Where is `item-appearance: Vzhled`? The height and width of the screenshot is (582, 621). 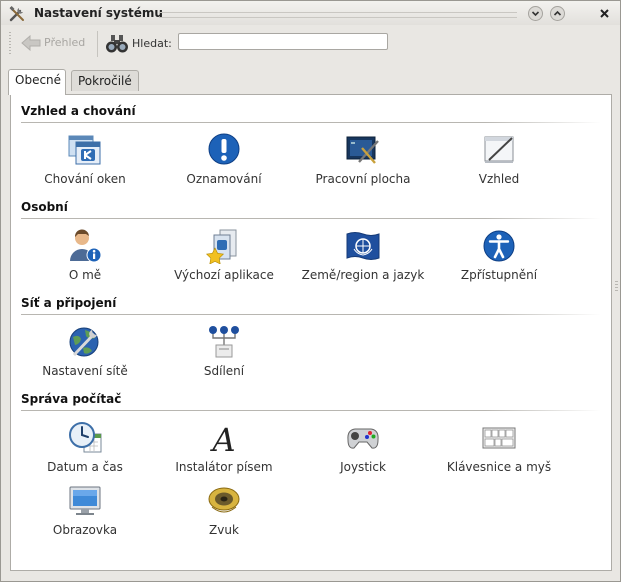
item-appearance: Vzhled is located at coordinates (499, 159).